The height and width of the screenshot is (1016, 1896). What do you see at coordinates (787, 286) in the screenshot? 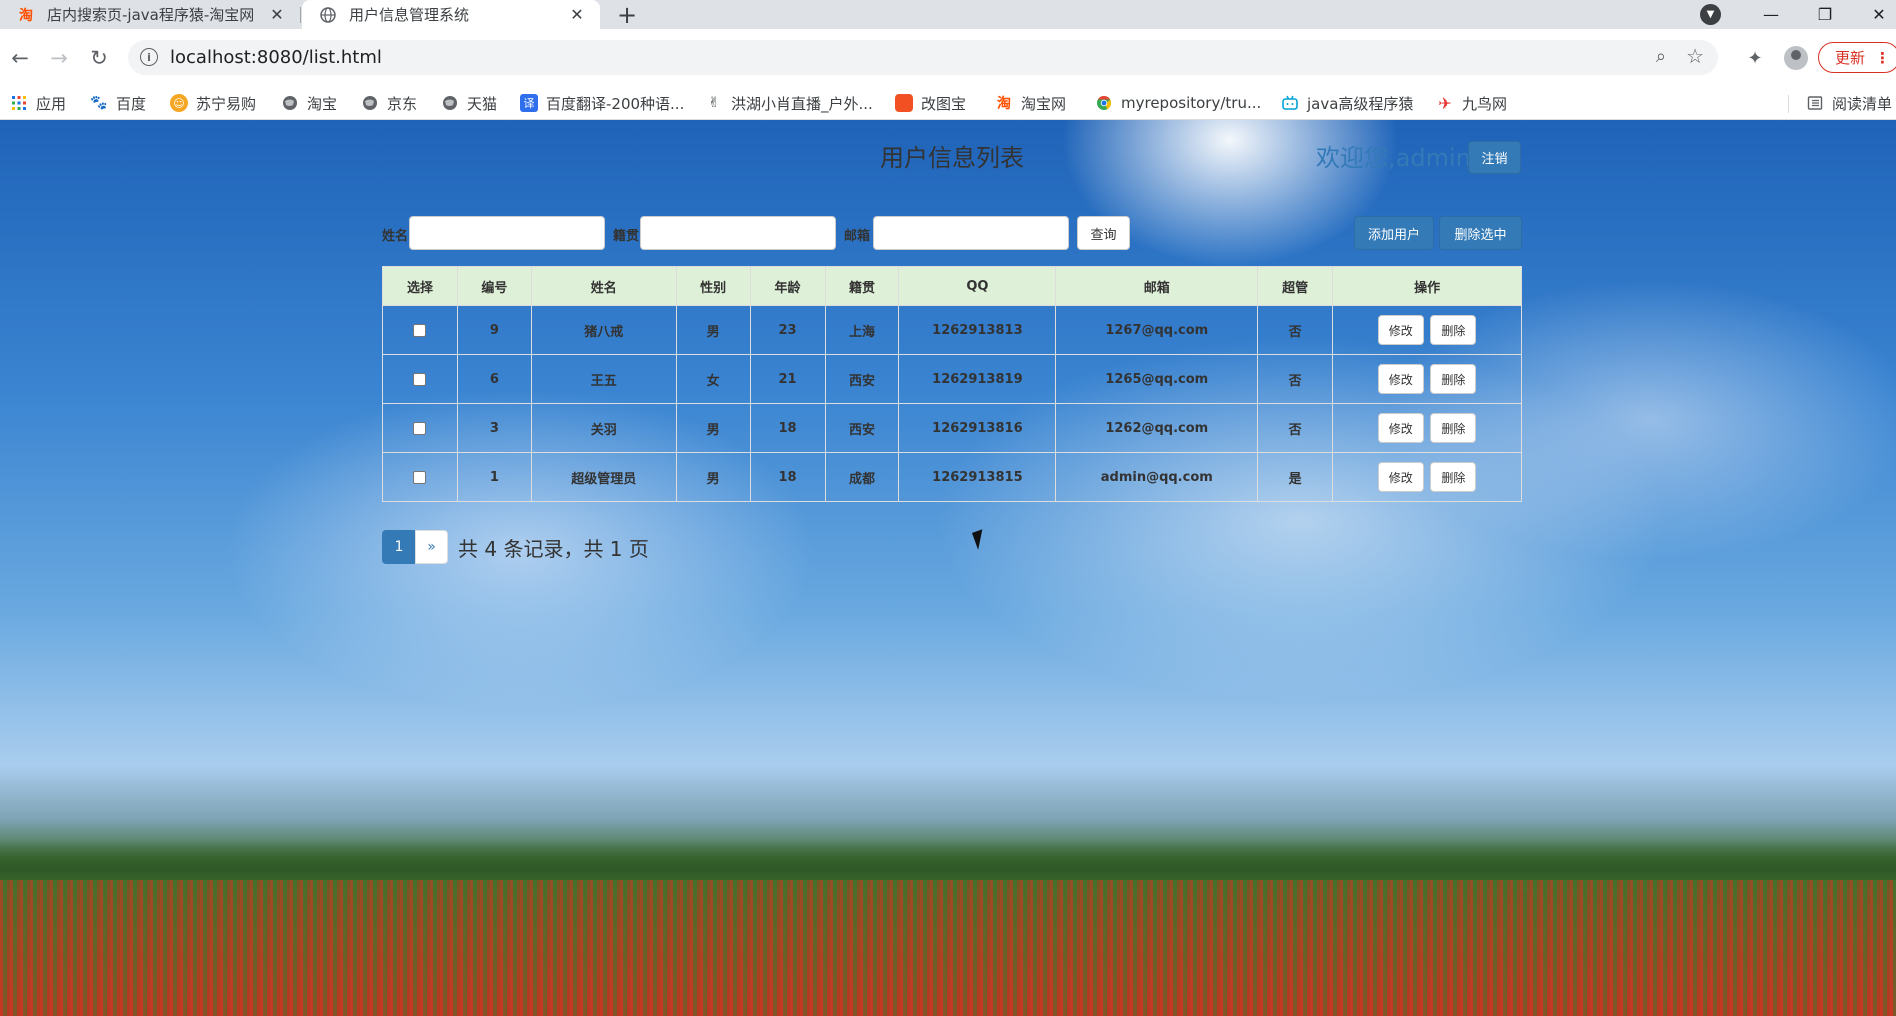
I see `column-header: 年龄` at bounding box center [787, 286].